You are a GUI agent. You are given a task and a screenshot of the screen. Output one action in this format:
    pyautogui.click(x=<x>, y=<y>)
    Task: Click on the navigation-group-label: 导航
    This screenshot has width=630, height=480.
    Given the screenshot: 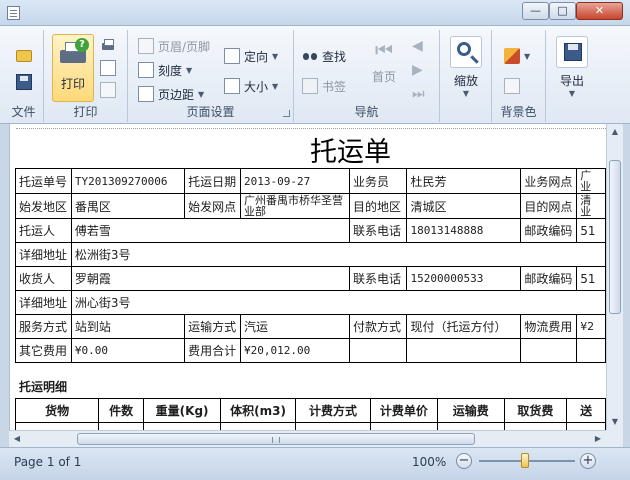 What is the action you would take?
    pyautogui.click(x=366, y=112)
    